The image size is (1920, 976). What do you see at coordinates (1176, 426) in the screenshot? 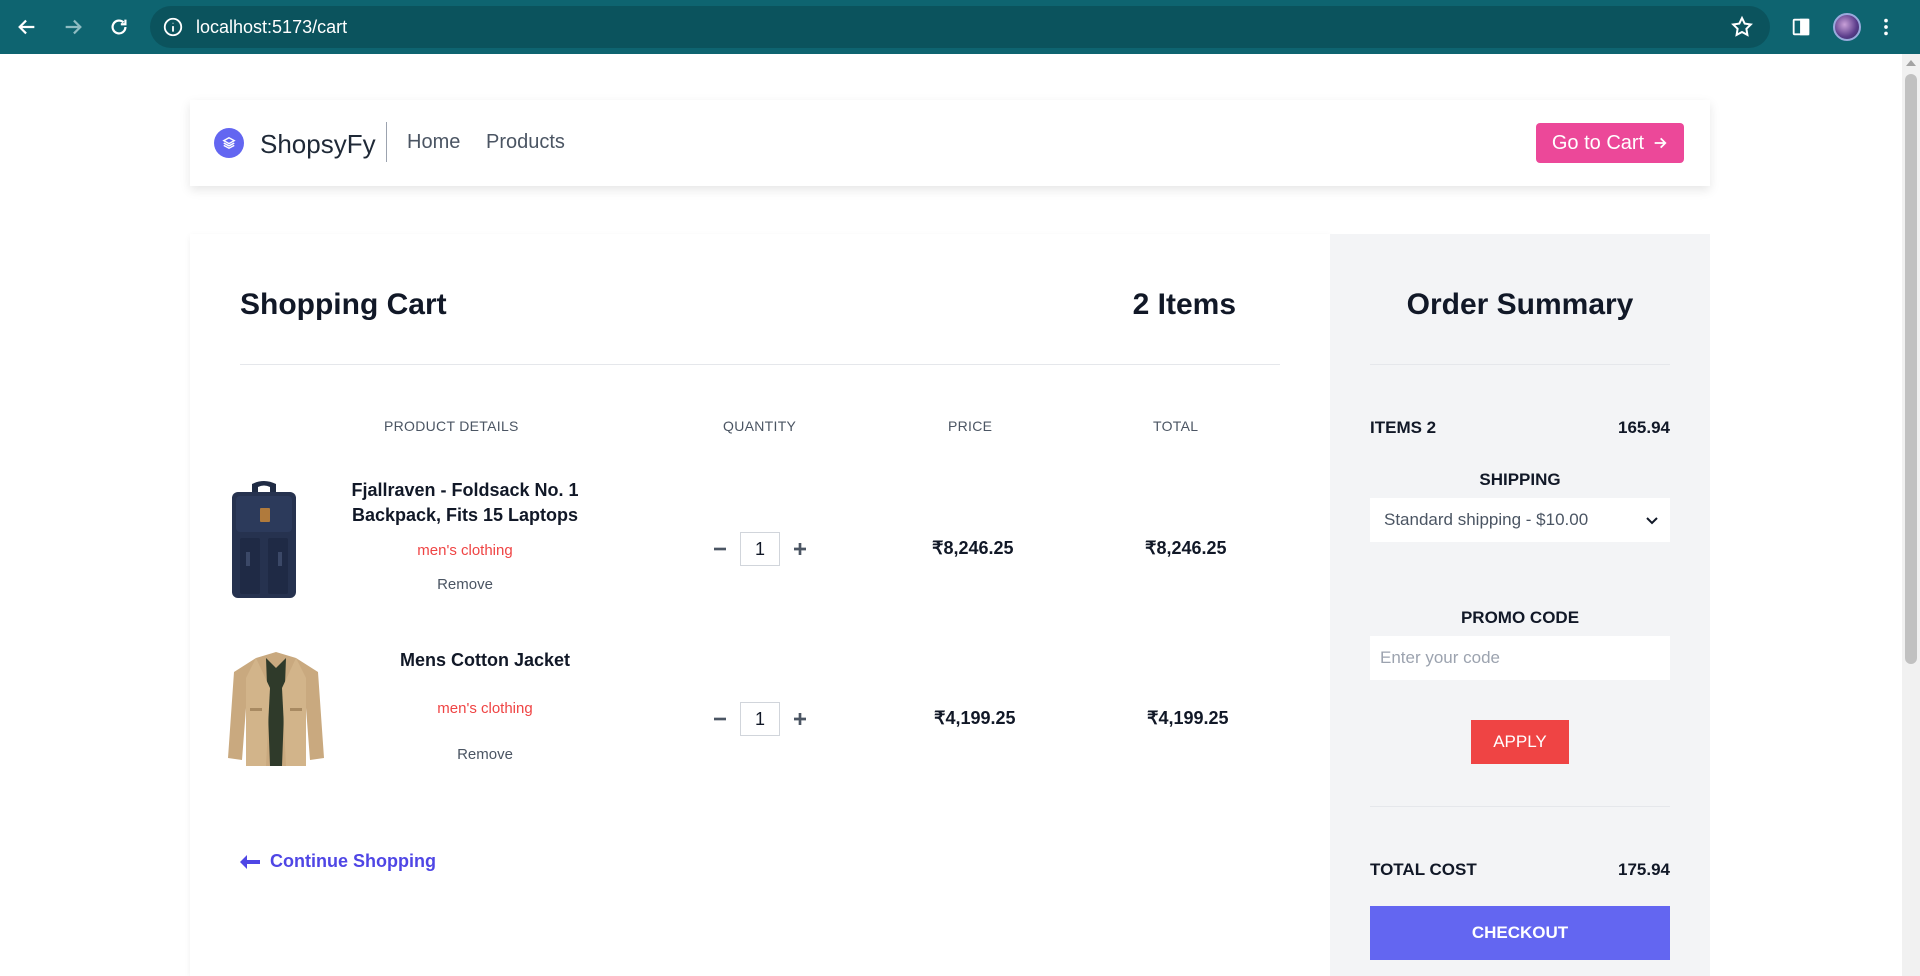
I see `header-total: TOTAL` at bounding box center [1176, 426].